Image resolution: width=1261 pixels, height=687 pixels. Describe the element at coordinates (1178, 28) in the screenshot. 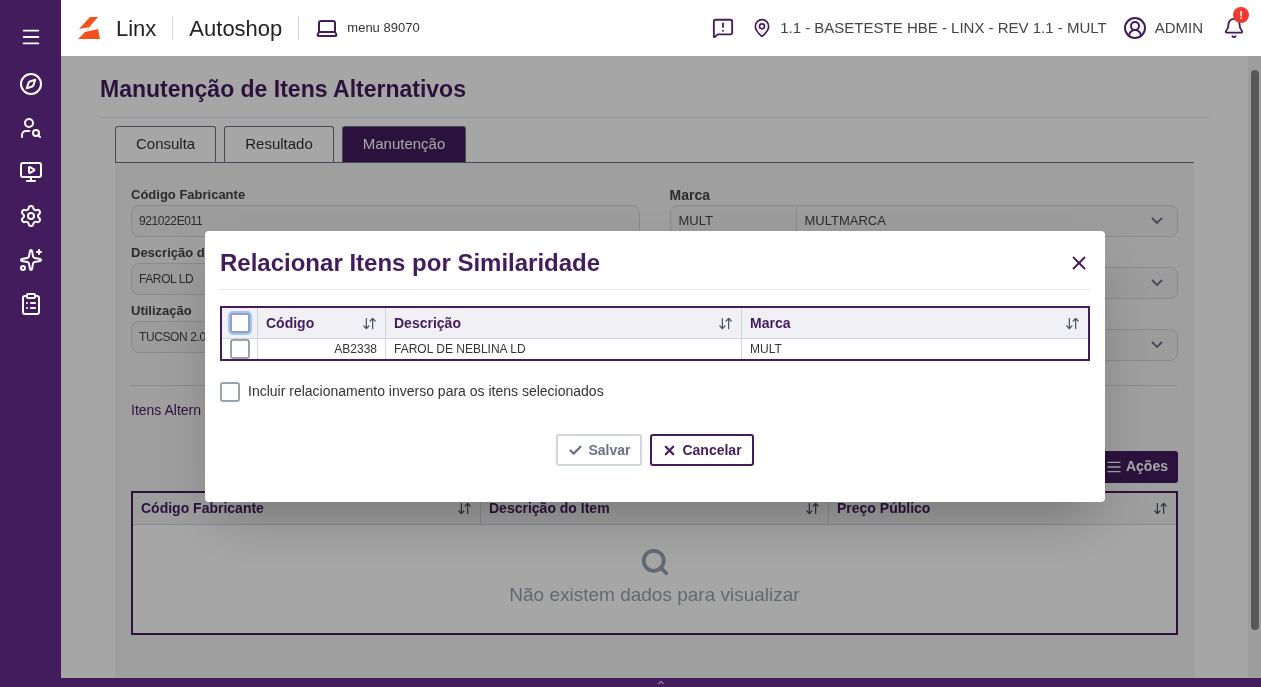

I see `user-name: ADMIN` at that location.